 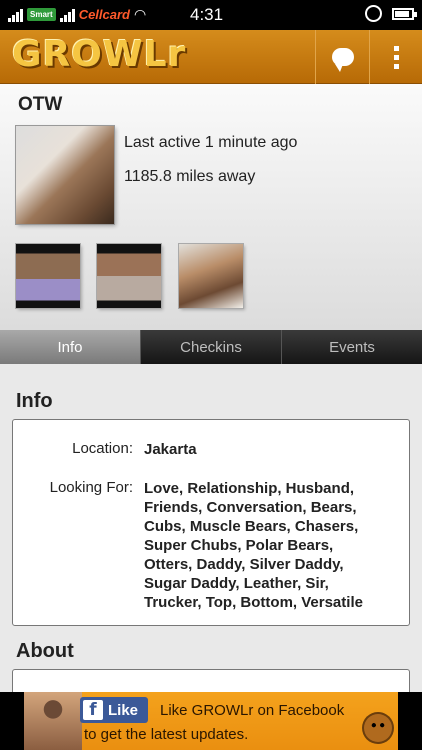 I want to click on bear-mascot-icon, so click(x=378, y=728).